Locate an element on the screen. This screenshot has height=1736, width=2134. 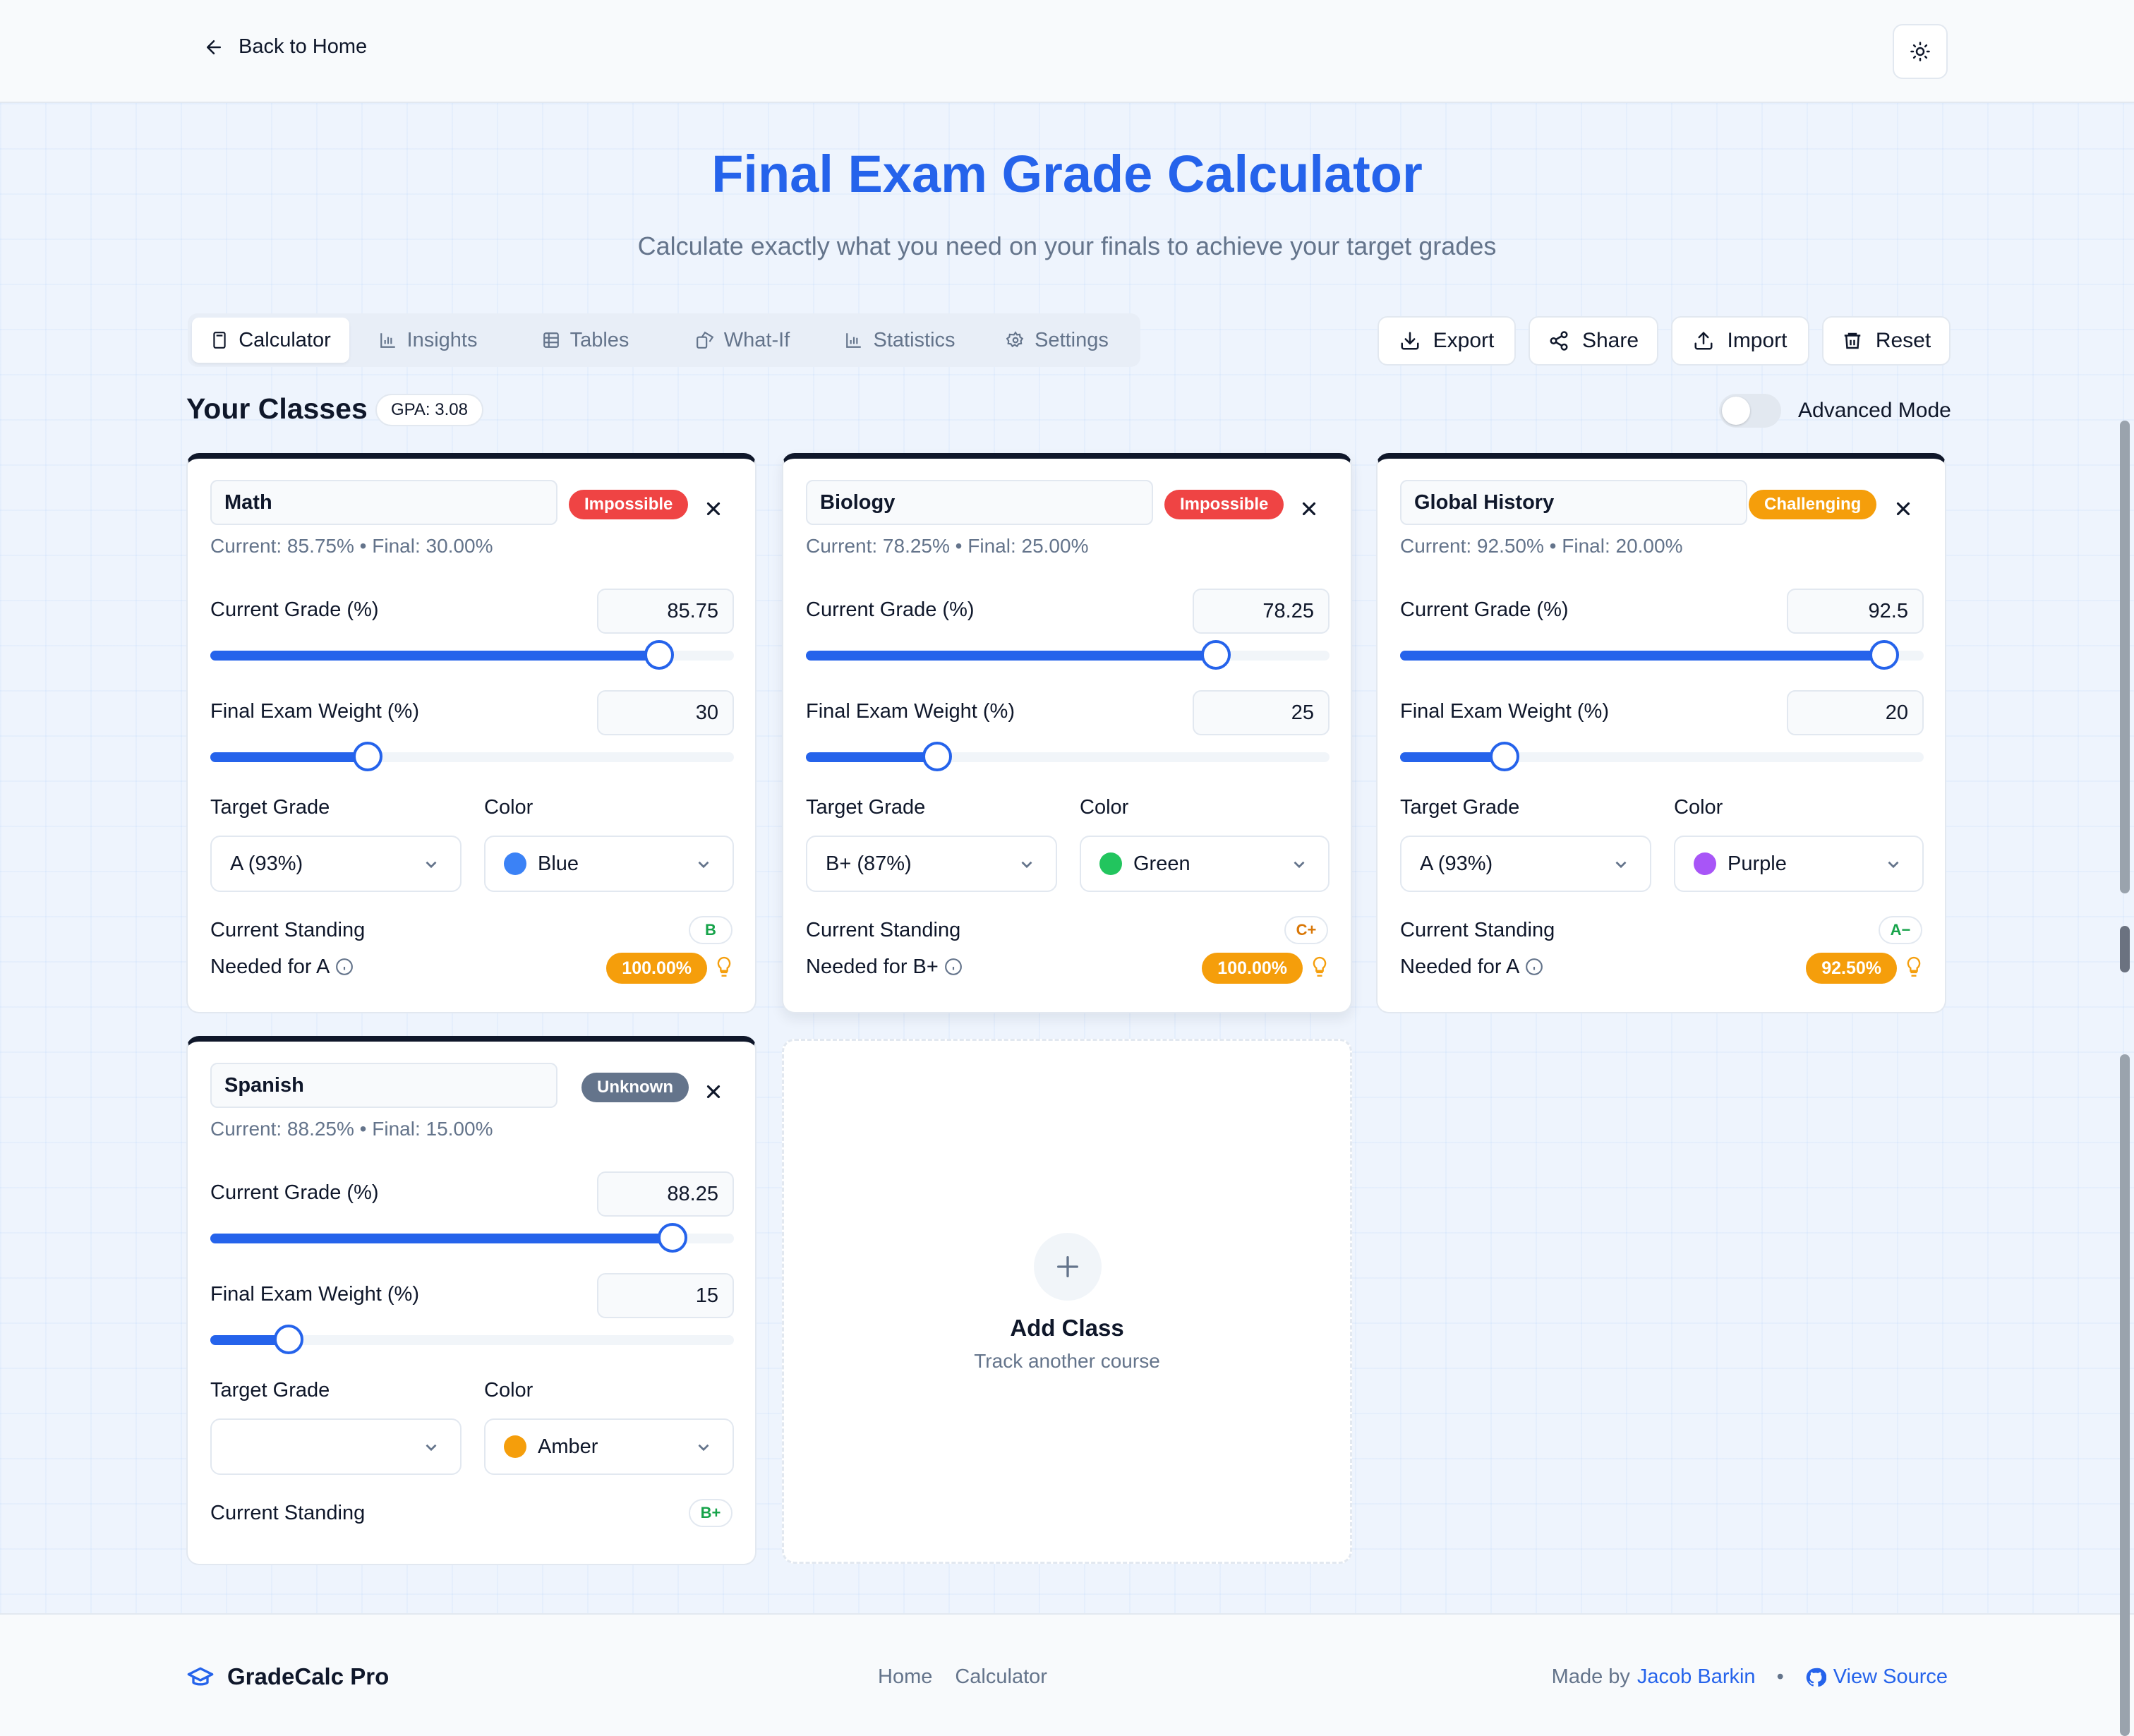
tab-settings: Settings is located at coordinates (1057, 340).